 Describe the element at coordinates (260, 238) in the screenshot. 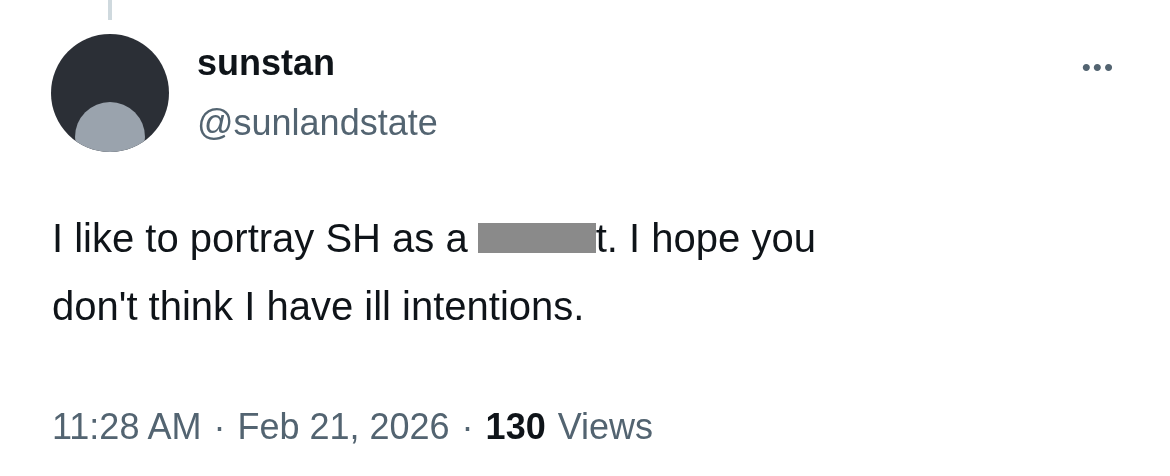

I see `post-text: I like to portray SH as a` at that location.